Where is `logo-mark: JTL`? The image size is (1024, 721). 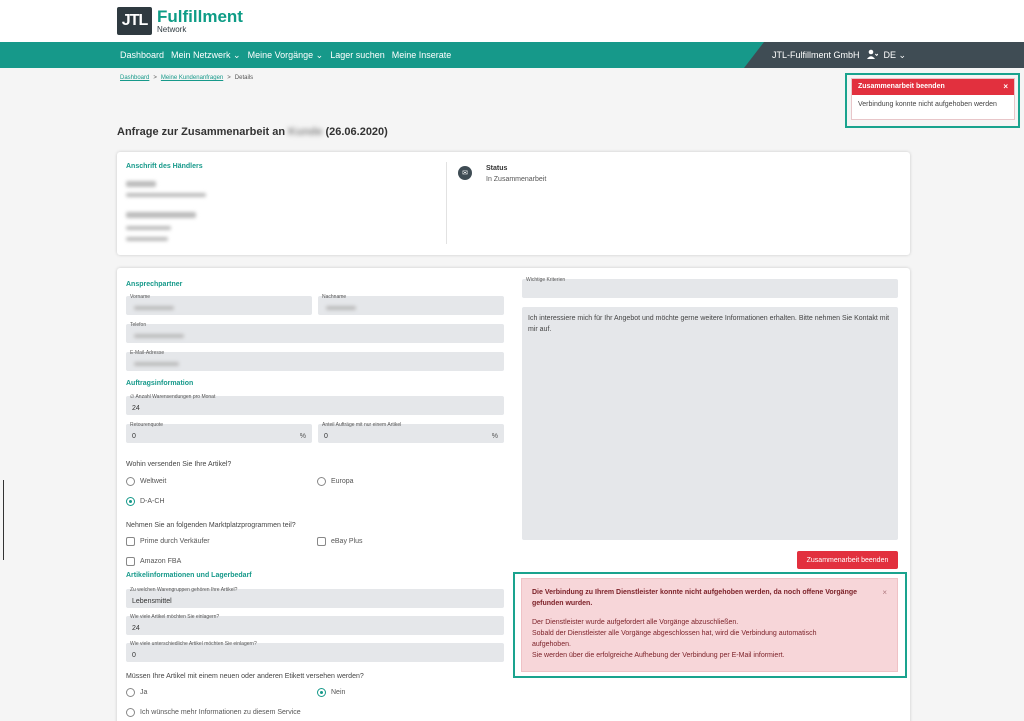 logo-mark: JTL is located at coordinates (134, 21).